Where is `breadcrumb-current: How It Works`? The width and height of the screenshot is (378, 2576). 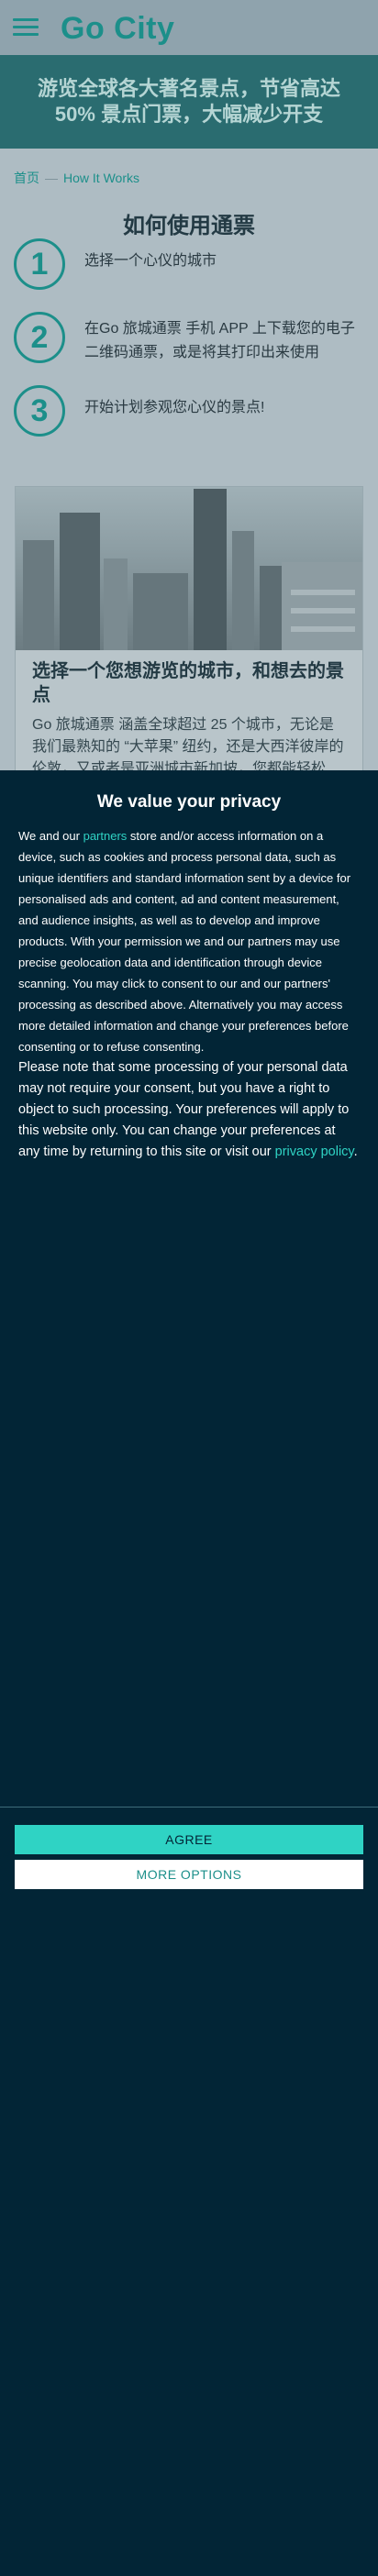 breadcrumb-current: How It Works is located at coordinates (101, 178).